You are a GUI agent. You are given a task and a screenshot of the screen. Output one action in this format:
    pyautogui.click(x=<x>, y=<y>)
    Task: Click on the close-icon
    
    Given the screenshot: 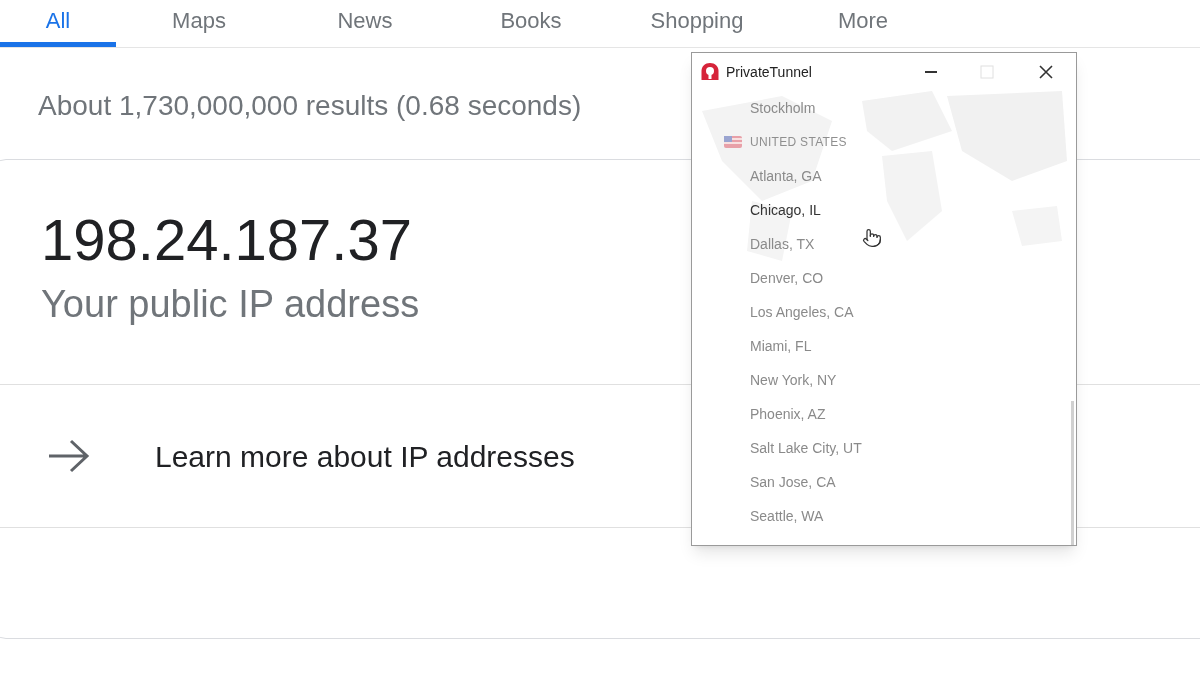 What is the action you would take?
    pyautogui.click(x=1046, y=72)
    